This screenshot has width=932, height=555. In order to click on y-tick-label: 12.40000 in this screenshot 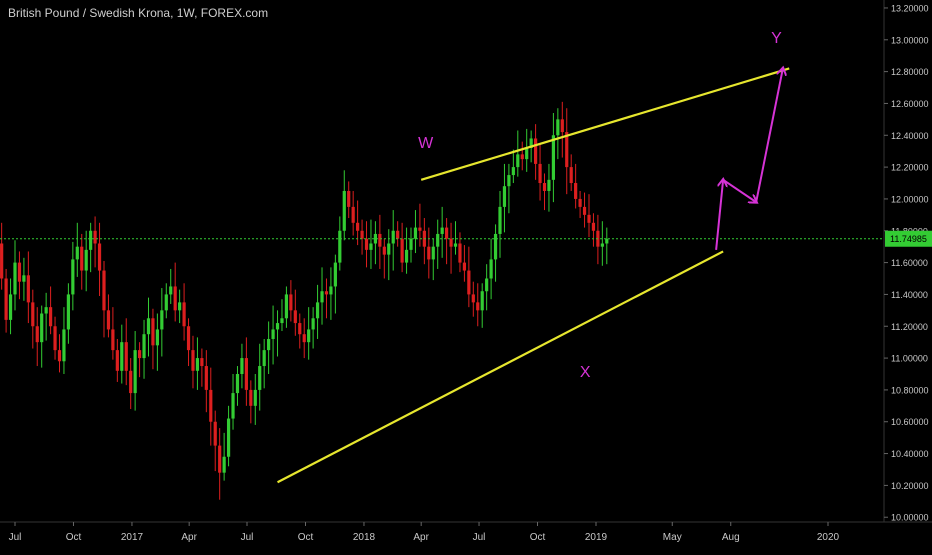, I will do `click(910, 136)`.